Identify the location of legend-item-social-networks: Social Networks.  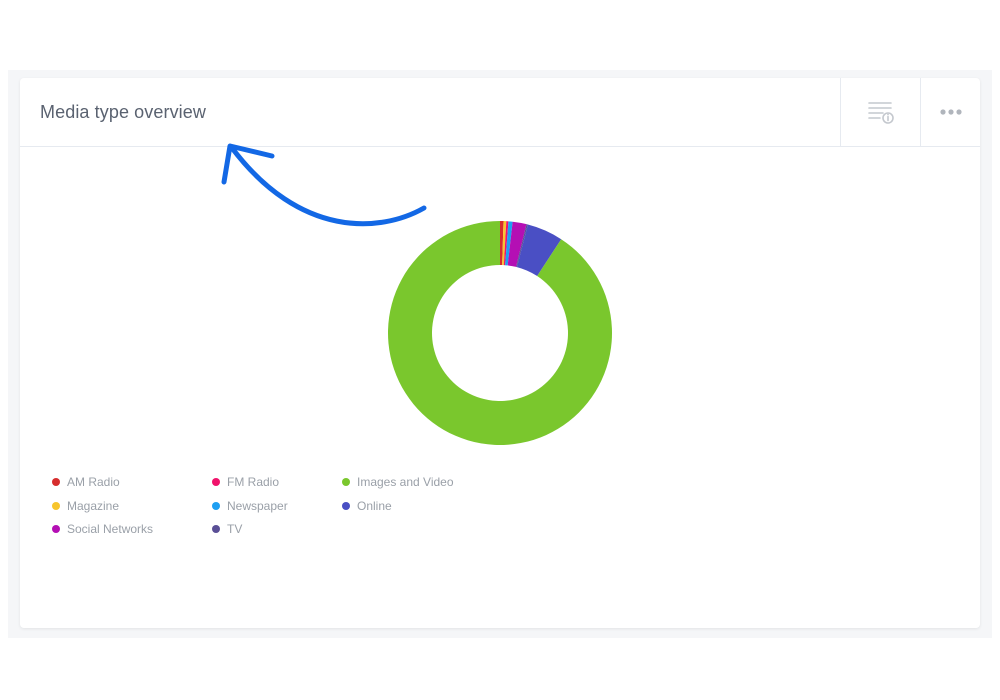
(102, 529).